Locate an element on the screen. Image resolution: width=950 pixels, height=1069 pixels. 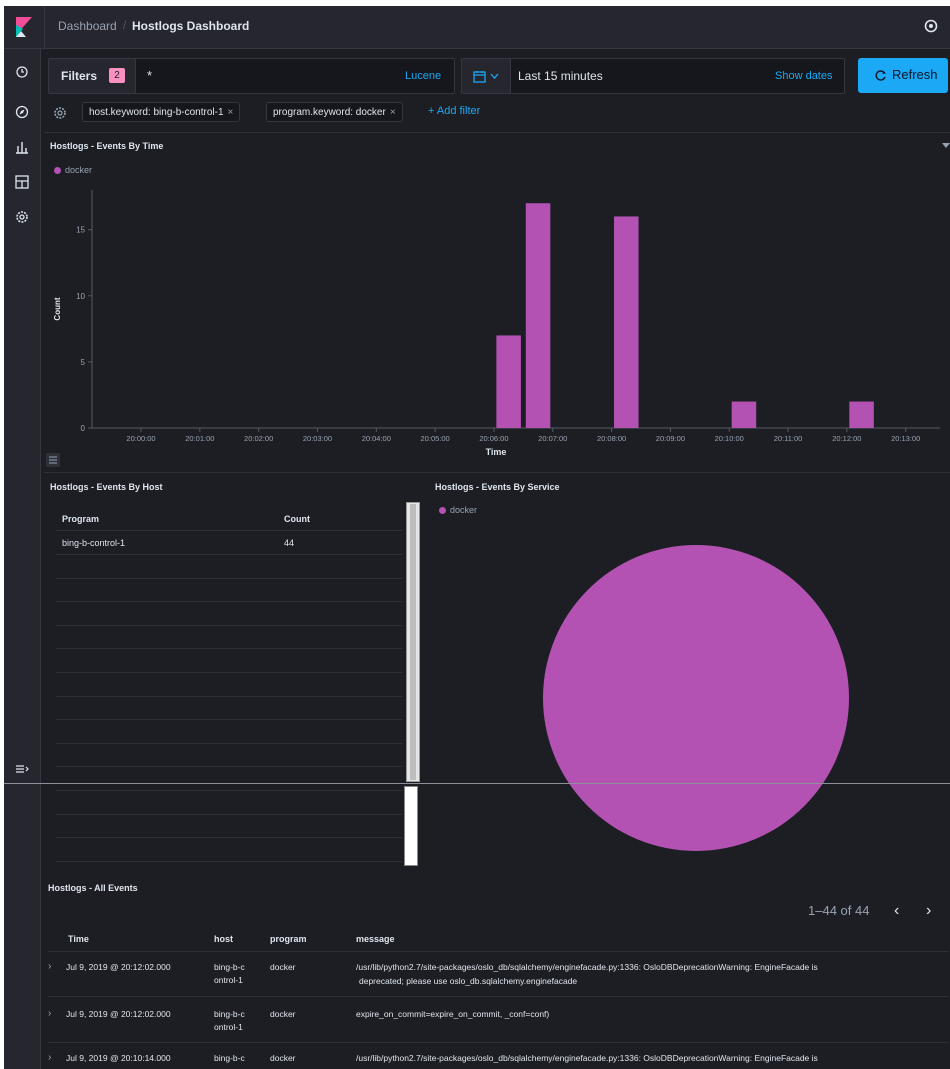
x-tick-label: 20:01:00 is located at coordinates (199, 438).